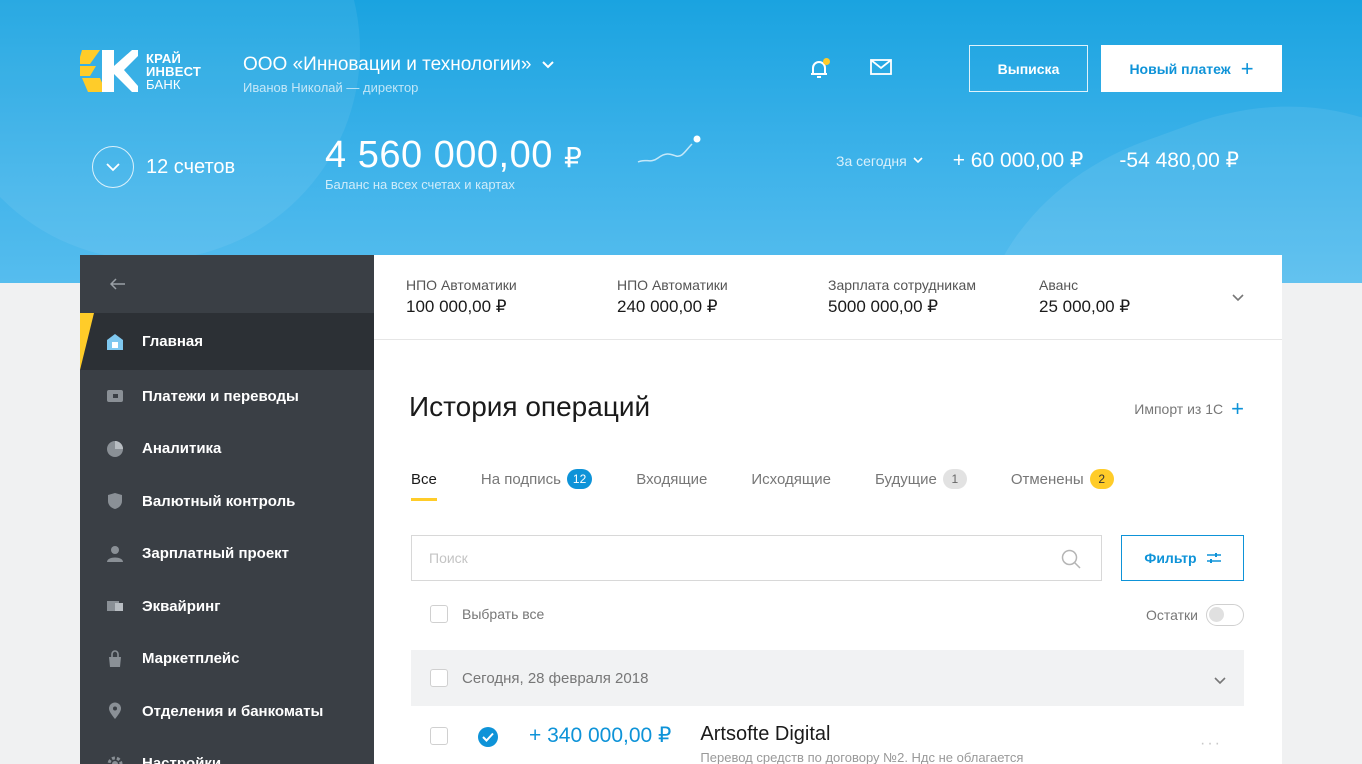 The width and height of the screenshot is (1362, 764). Describe the element at coordinates (439, 614) in the screenshot. I see `select-all-checkbox` at that location.